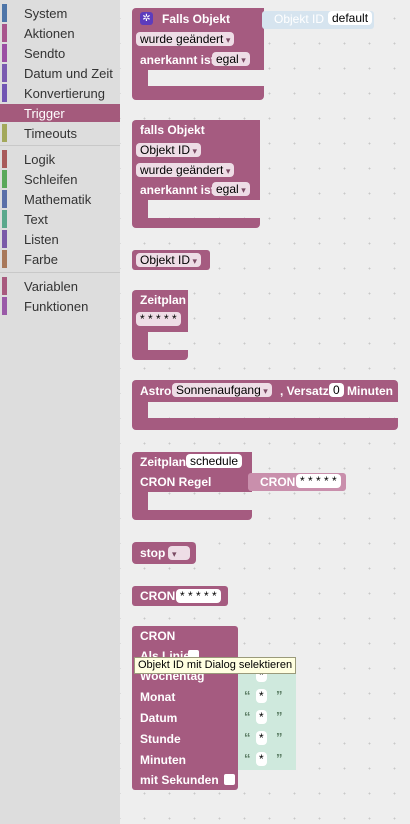  Describe the element at coordinates (196, 19) in the screenshot. I see `block-title: Falls Objekt` at that location.